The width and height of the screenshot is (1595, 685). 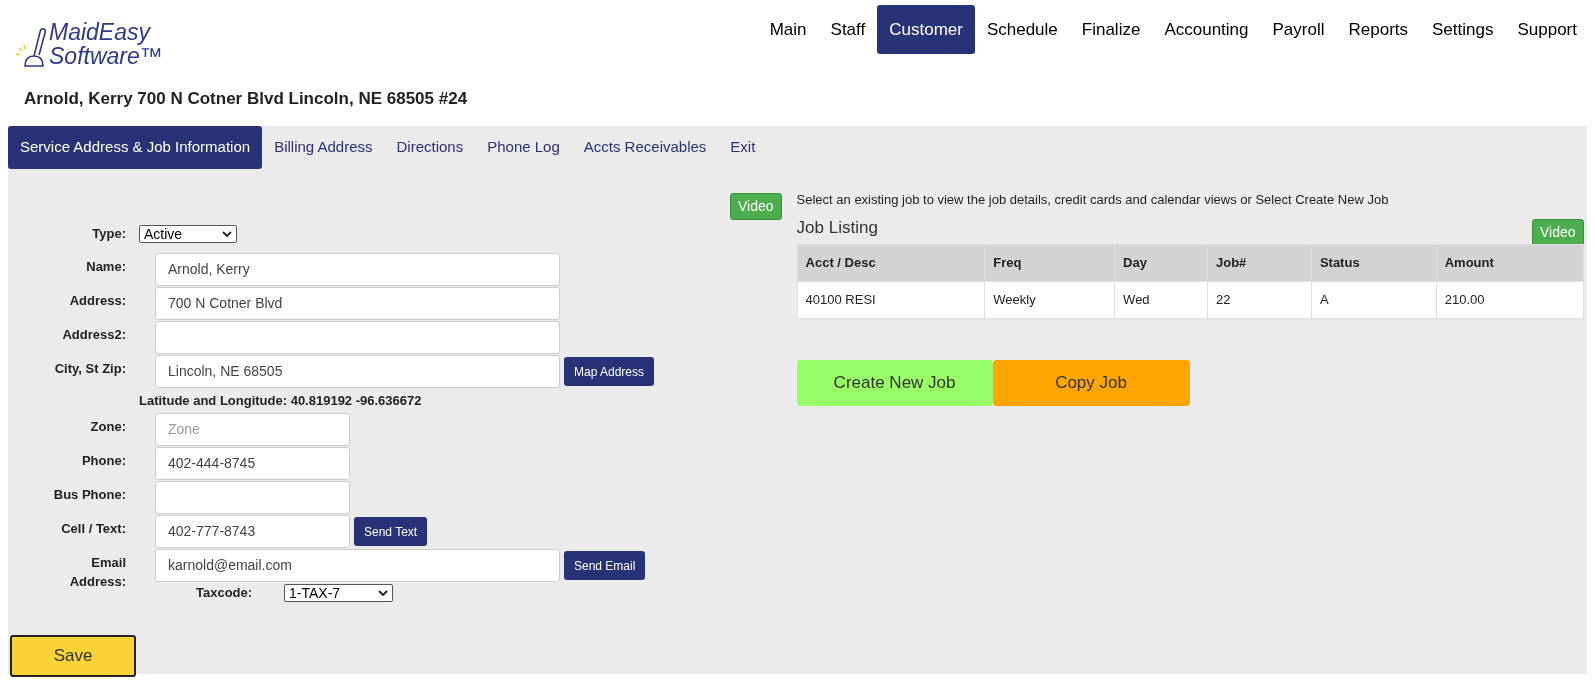 I want to click on text-input: 402-444-8745, so click(x=252, y=463).